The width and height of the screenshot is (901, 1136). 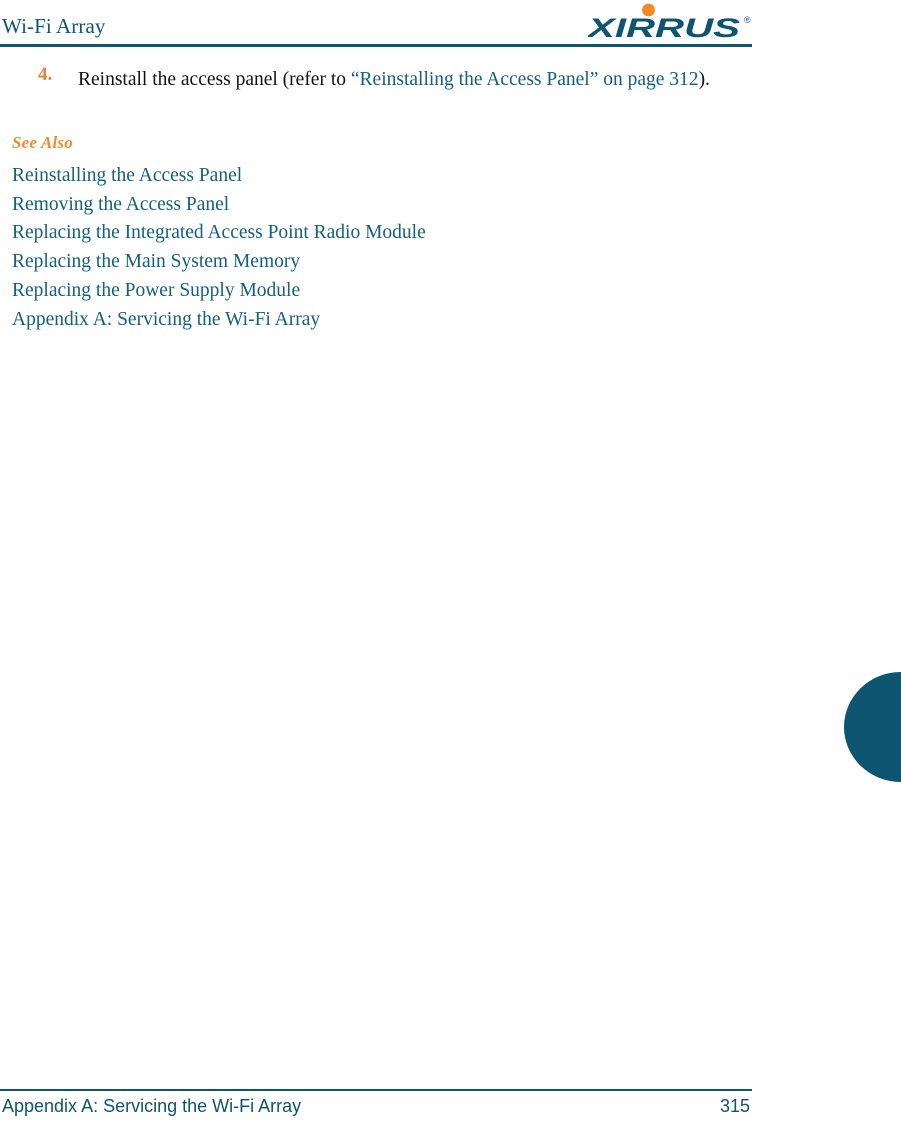 I want to click on see-also-link: Reinstalling the Access Panel, so click(x=386, y=176).